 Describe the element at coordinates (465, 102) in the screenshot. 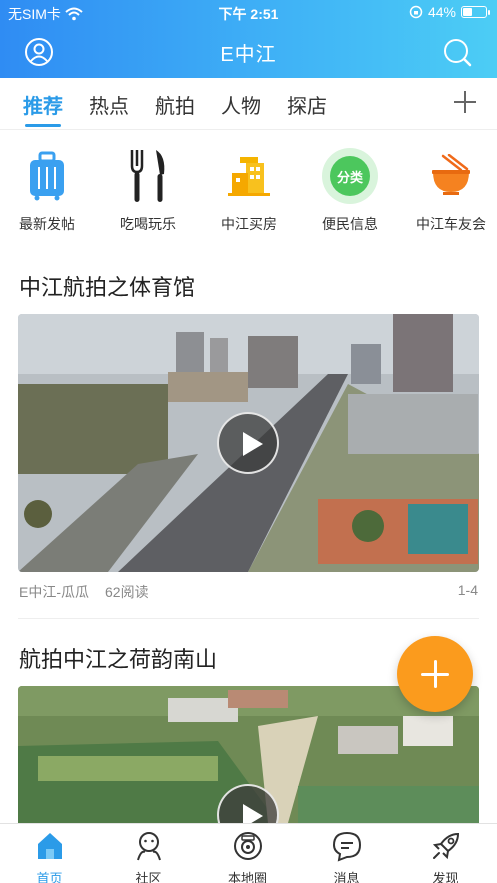

I see `add-tab-icon` at that location.